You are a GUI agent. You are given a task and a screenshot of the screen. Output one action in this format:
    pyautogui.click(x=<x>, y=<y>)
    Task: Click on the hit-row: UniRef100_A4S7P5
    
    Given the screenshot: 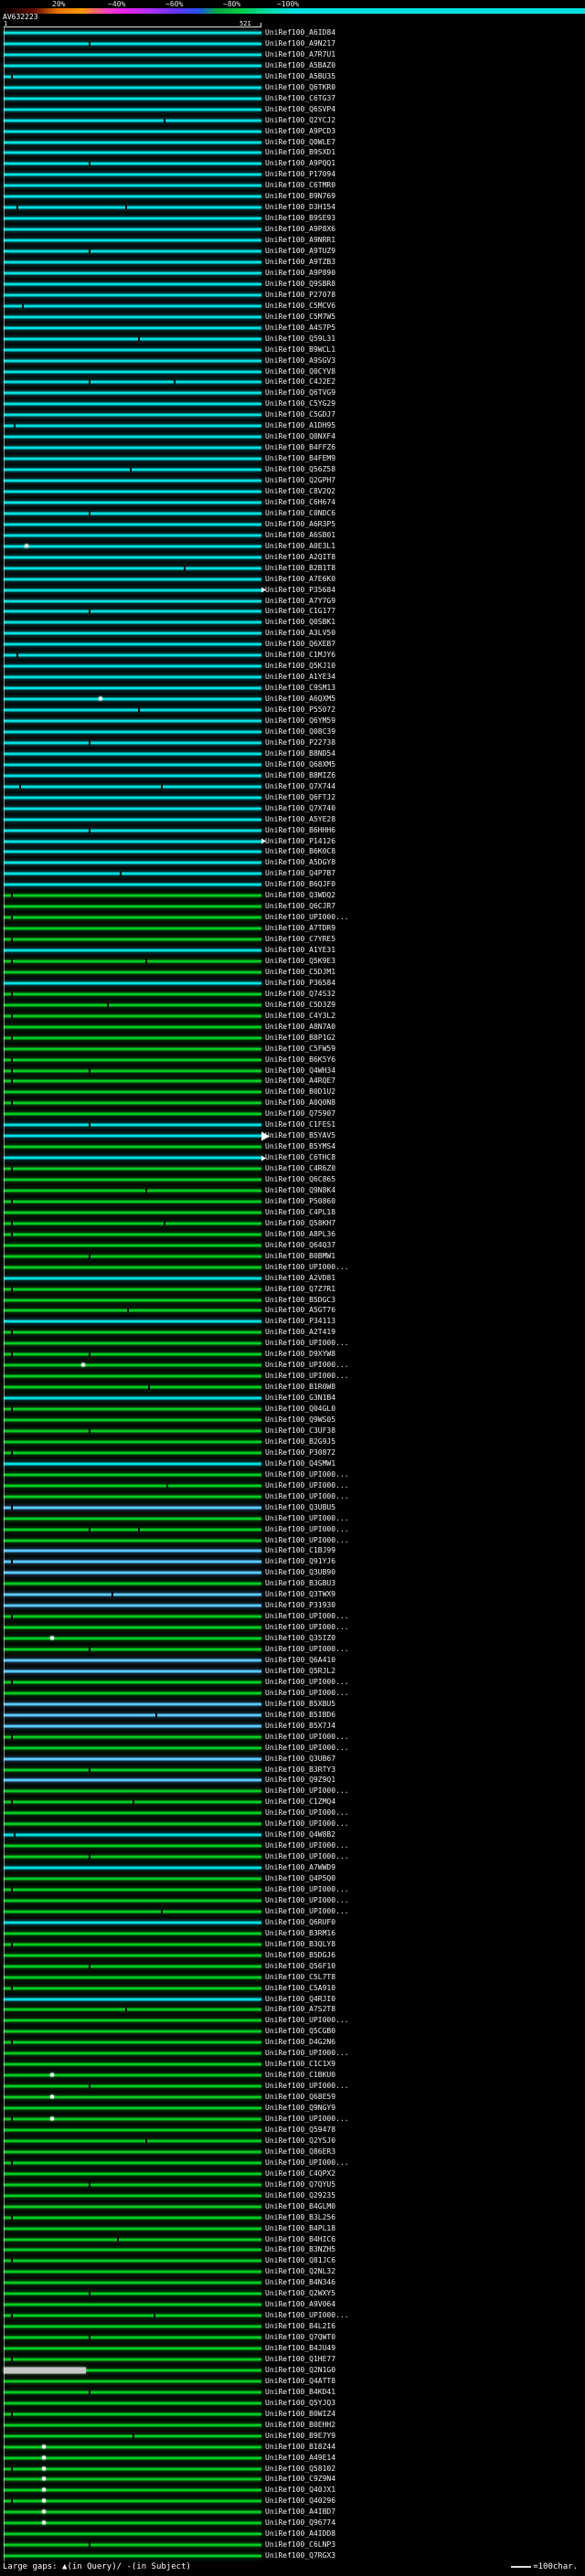 What is the action you would take?
    pyautogui.click(x=293, y=328)
    